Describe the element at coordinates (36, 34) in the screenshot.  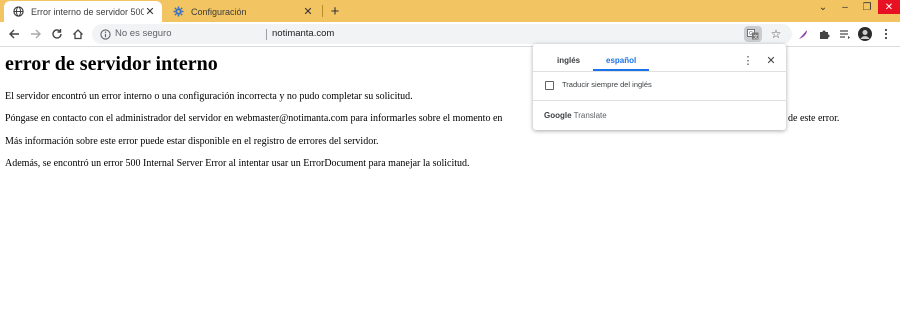
I see `forward-arrow-icon` at that location.